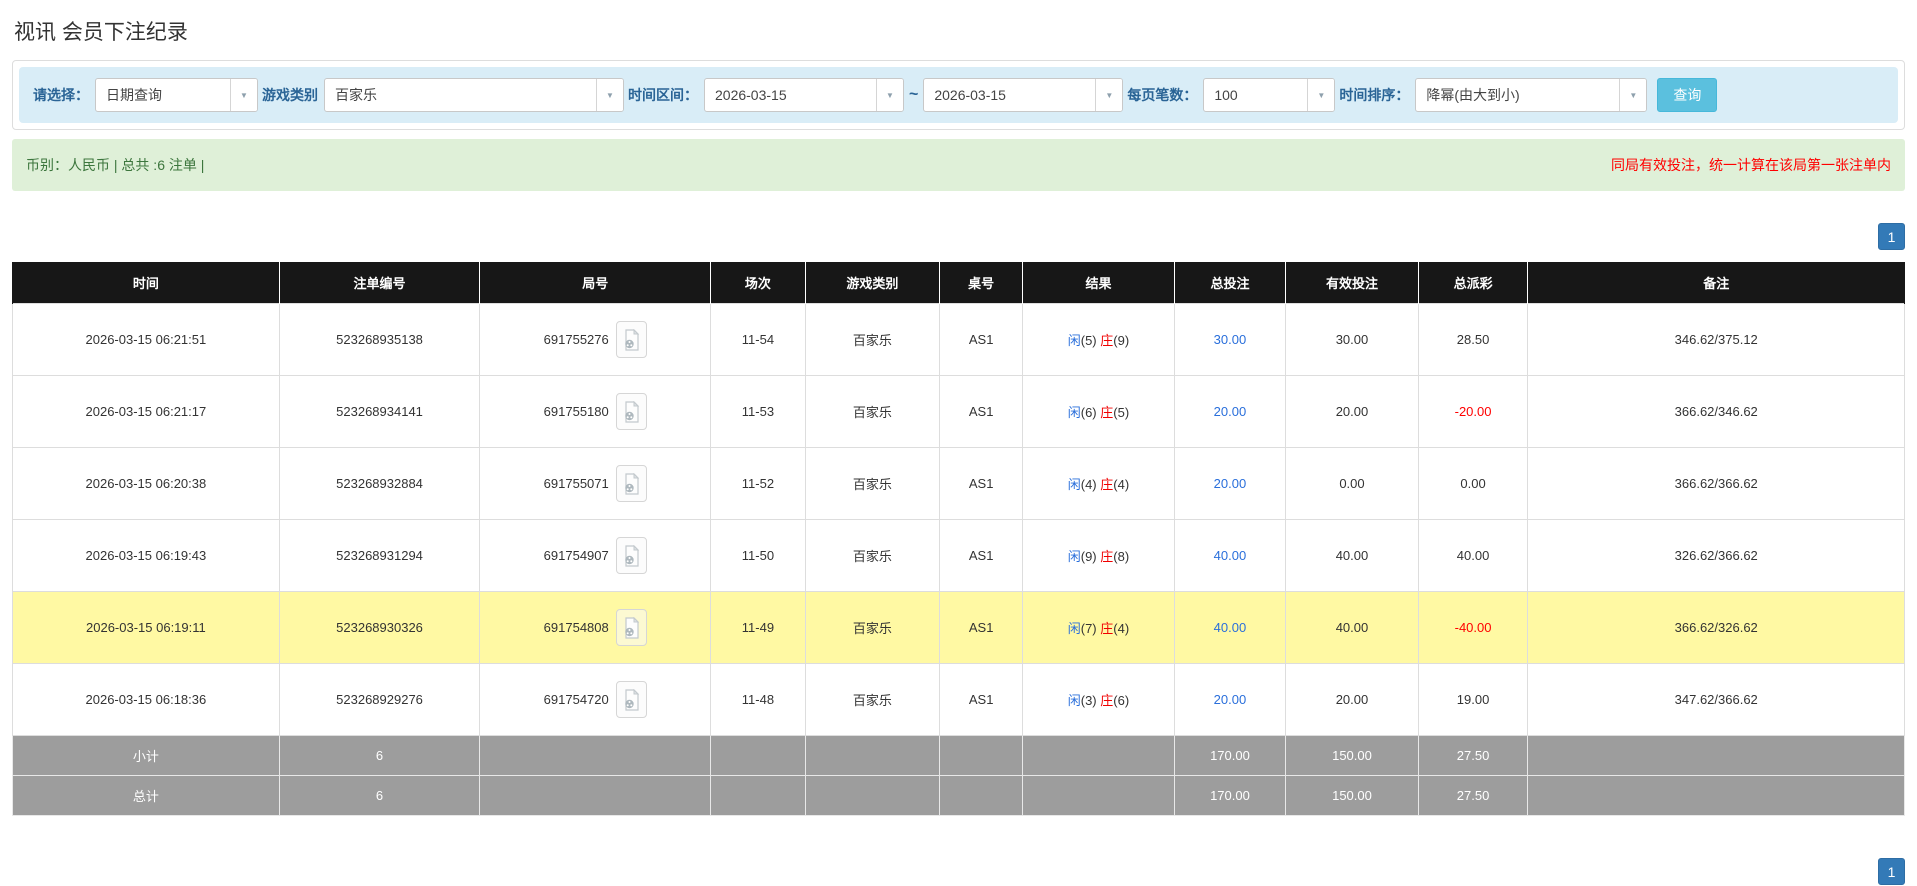  Describe the element at coordinates (1374, 95) in the screenshot. I see `time-sort-label: 时间排序：` at that location.